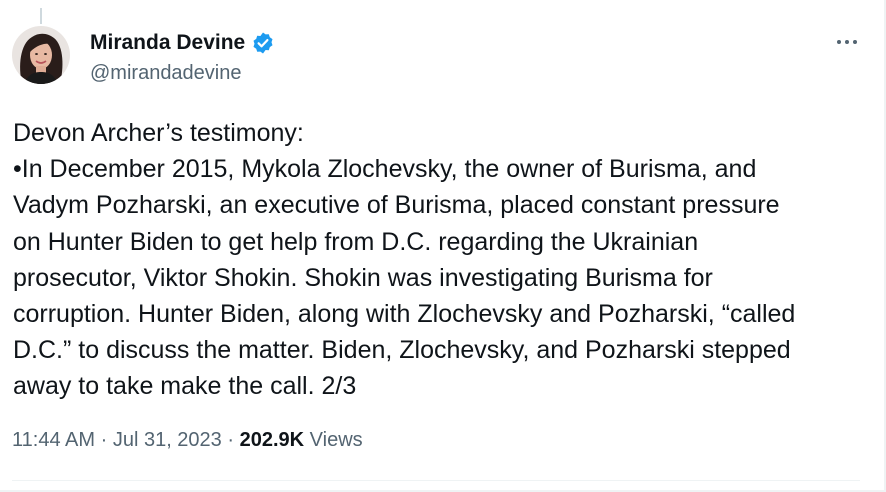  Describe the element at coordinates (847, 42) in the screenshot. I see `more-options-icon` at that location.